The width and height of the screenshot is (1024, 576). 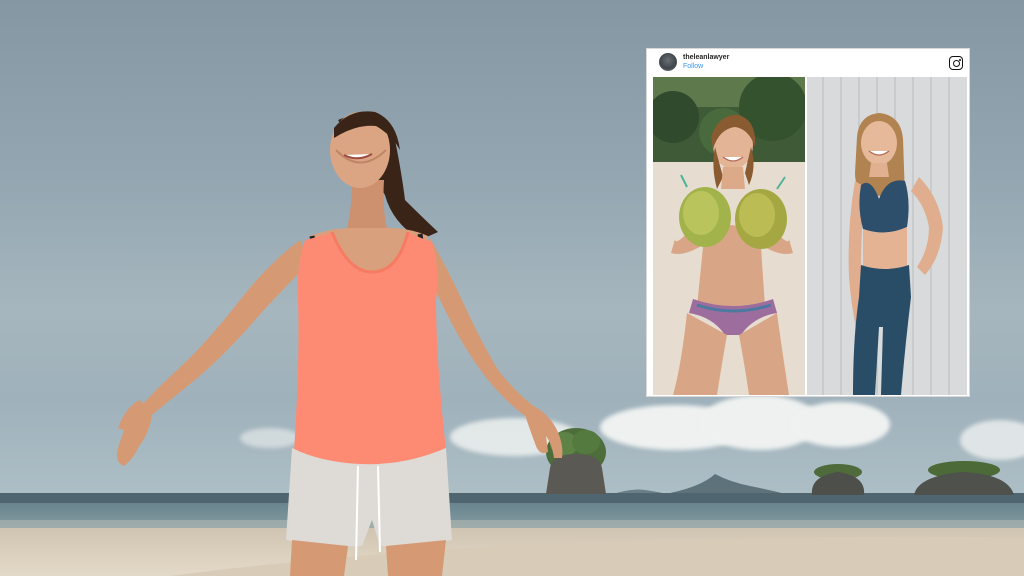 I want to click on instagram-post-header: theleanlawyer Follow, so click(x=809, y=63).